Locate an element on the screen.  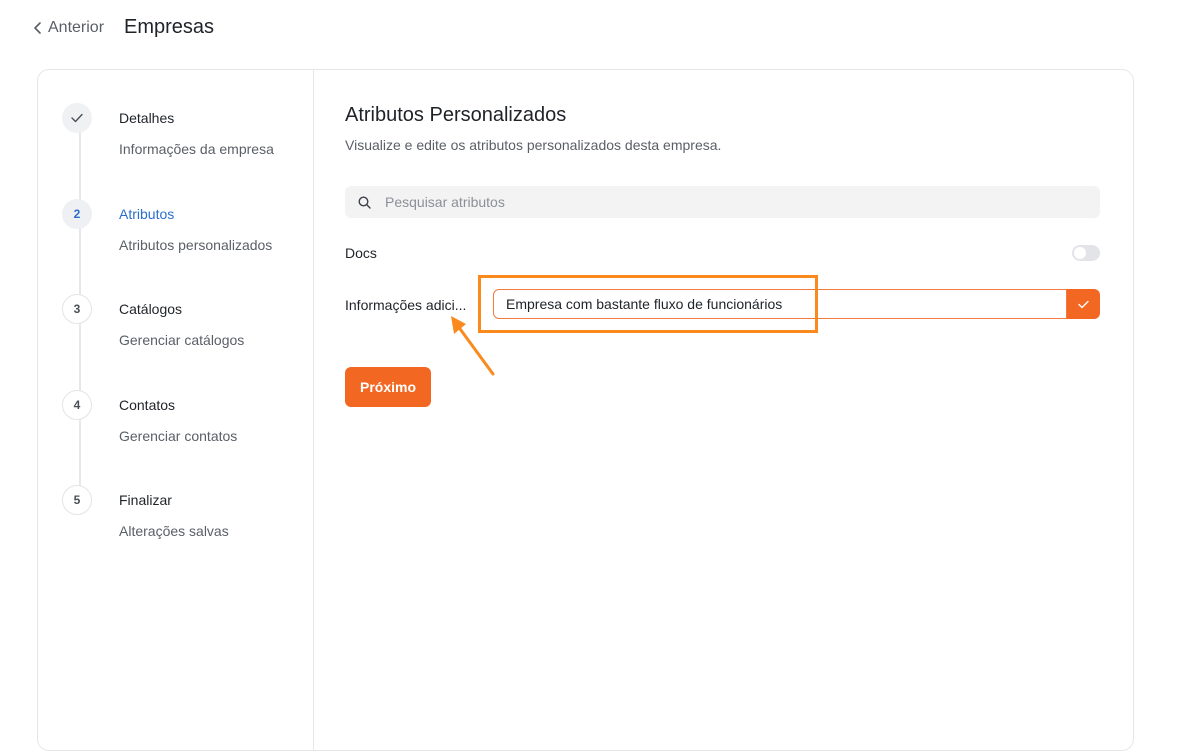
step-subtitle: Atributos personalizados is located at coordinates (196, 245).